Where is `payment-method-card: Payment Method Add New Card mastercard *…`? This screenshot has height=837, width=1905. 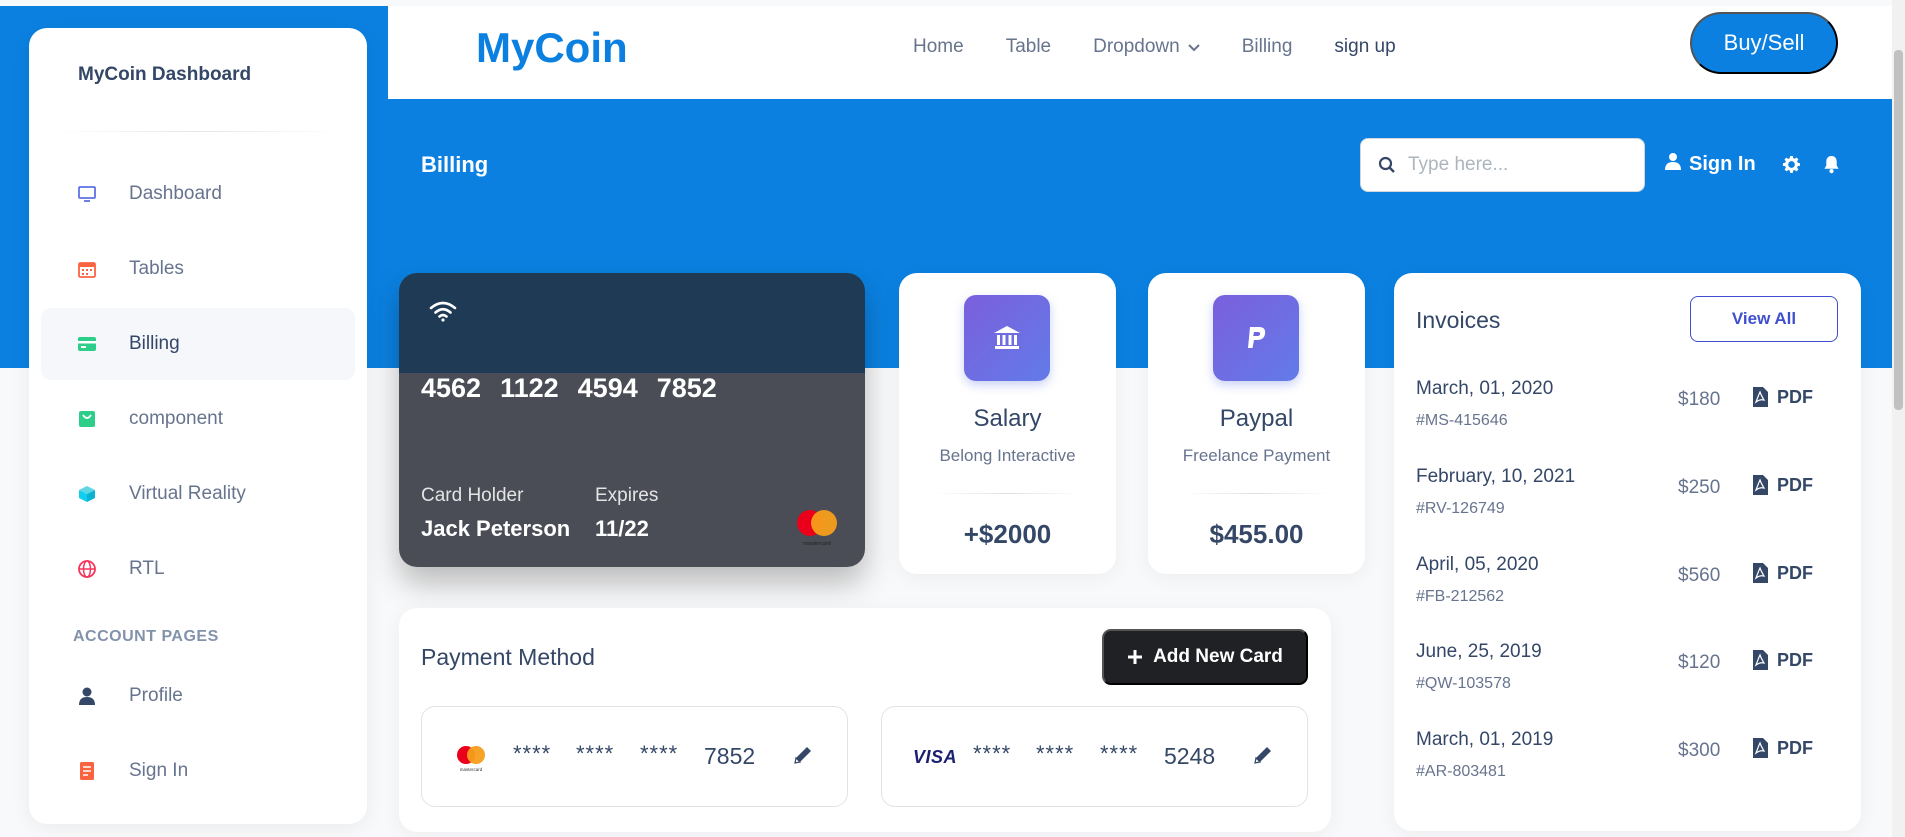 payment-method-card: Payment Method Add New Card mastercard *… is located at coordinates (865, 720).